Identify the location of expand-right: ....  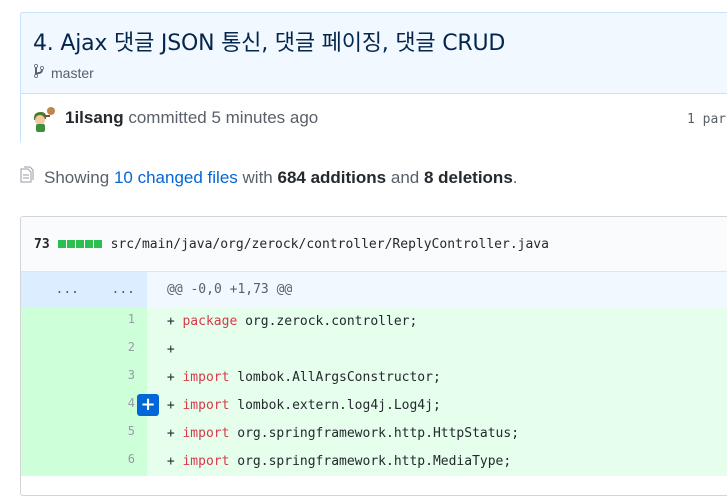
(116, 290).